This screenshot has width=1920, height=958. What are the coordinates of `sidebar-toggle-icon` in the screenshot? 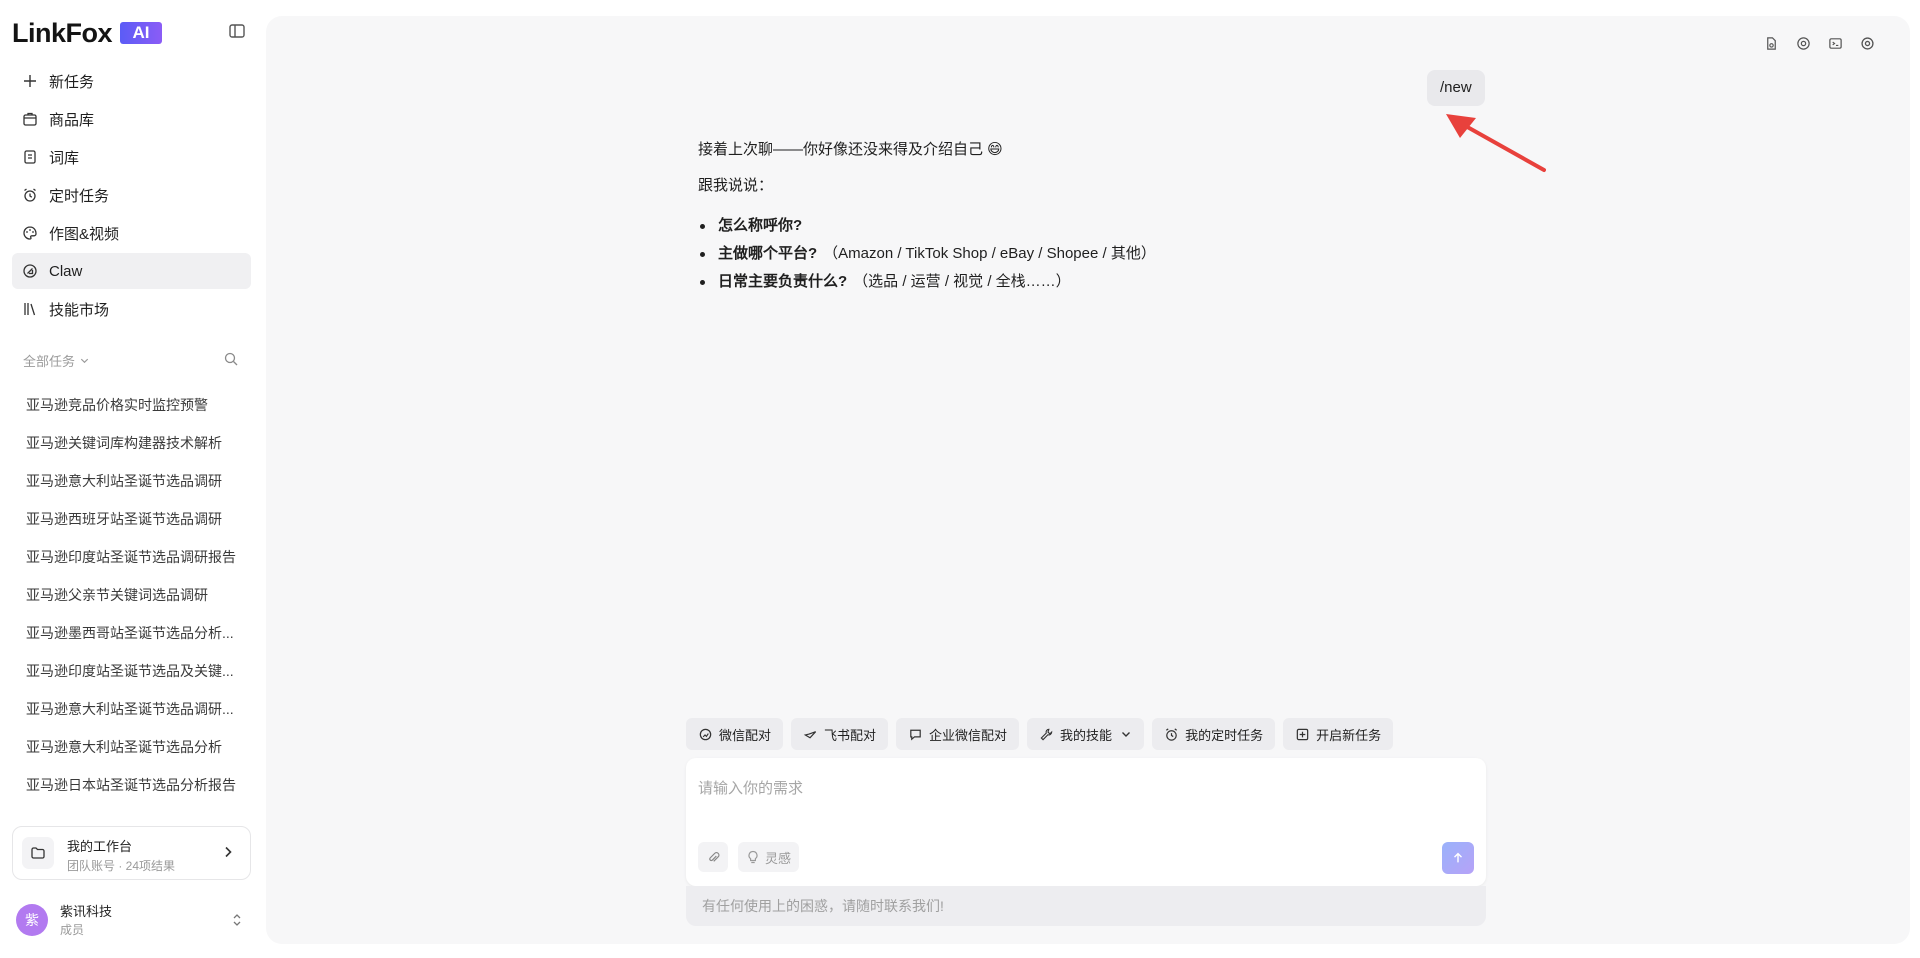 It's located at (237, 31).